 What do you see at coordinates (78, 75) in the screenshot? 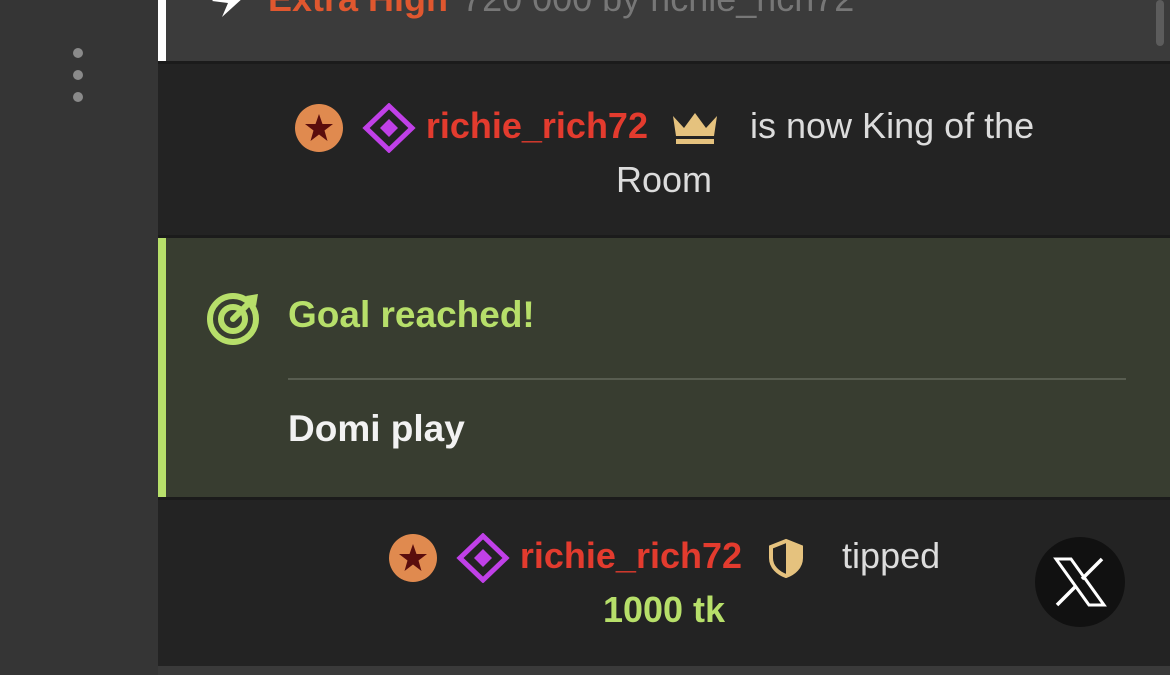
I see `more-vertical-icon` at bounding box center [78, 75].